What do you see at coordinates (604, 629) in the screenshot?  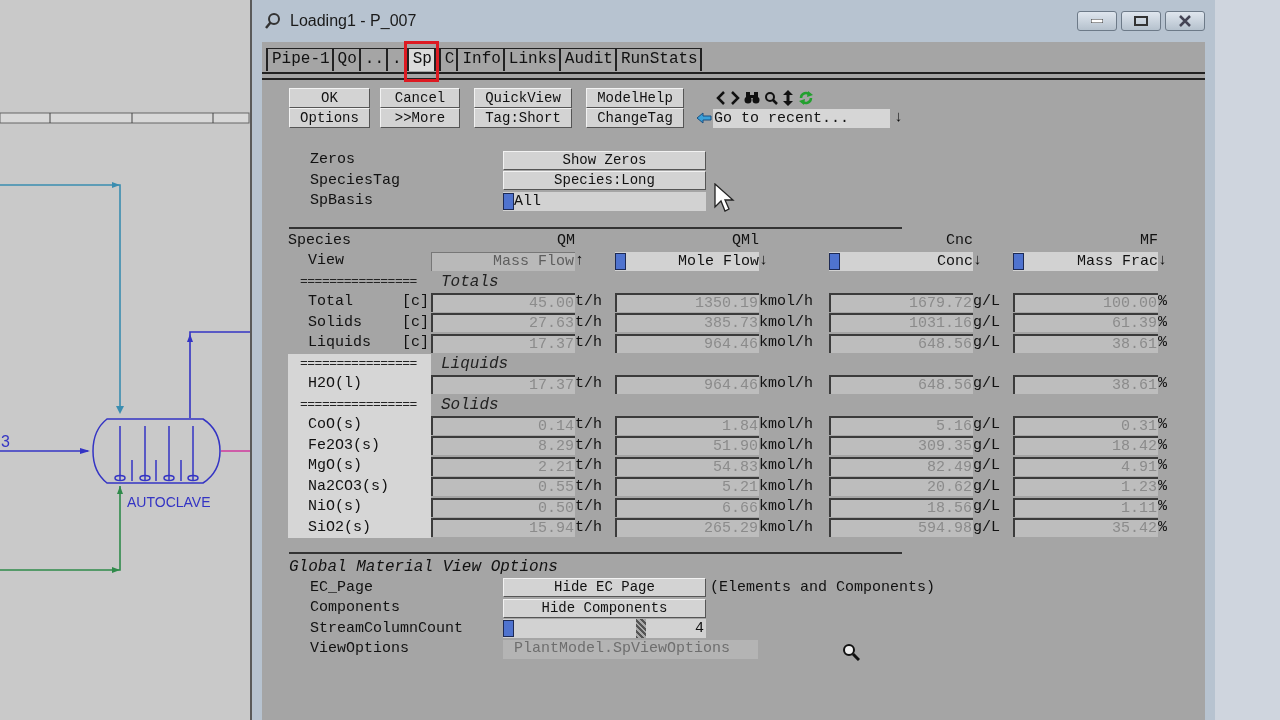 I see `slider-track: 4` at bounding box center [604, 629].